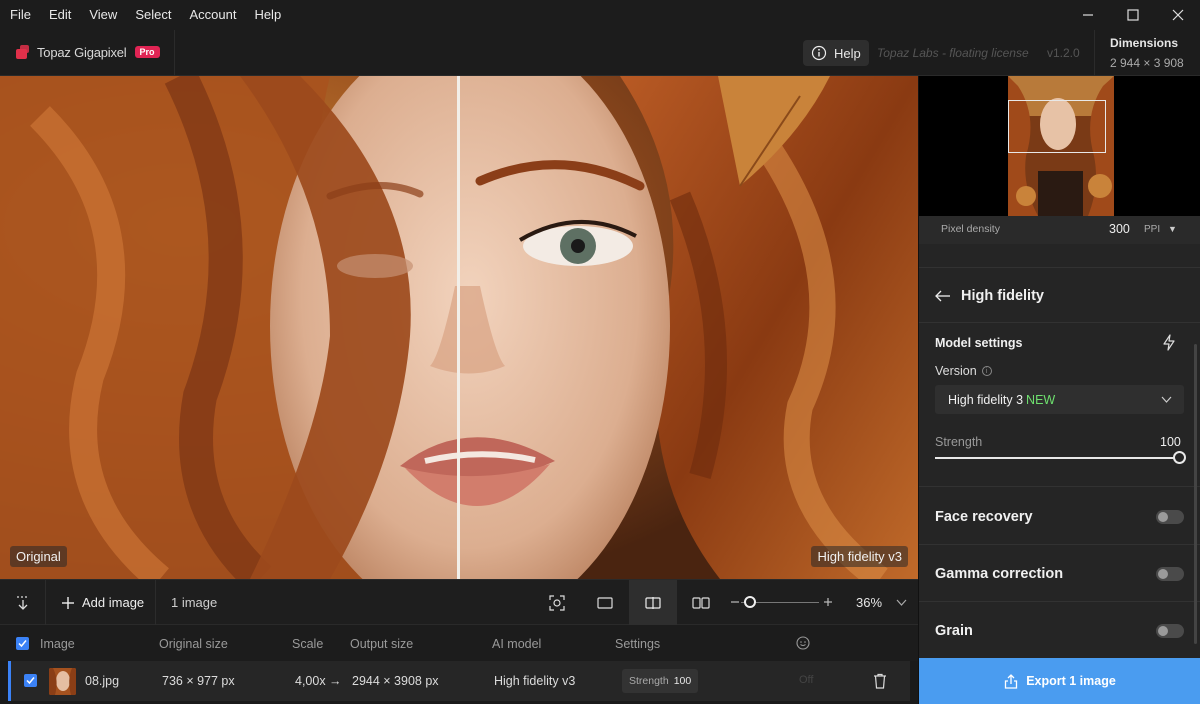 The height and width of the screenshot is (704, 1200). I want to click on pixel-density-row: Pixel density 300 PPI ▼, so click(1059, 230).